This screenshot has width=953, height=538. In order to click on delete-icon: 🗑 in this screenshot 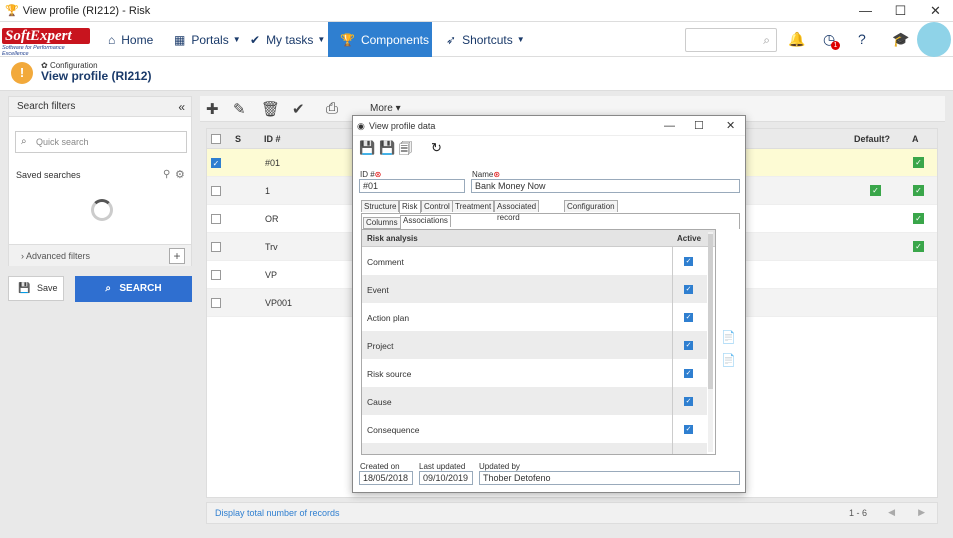, I will do `click(270, 109)`.